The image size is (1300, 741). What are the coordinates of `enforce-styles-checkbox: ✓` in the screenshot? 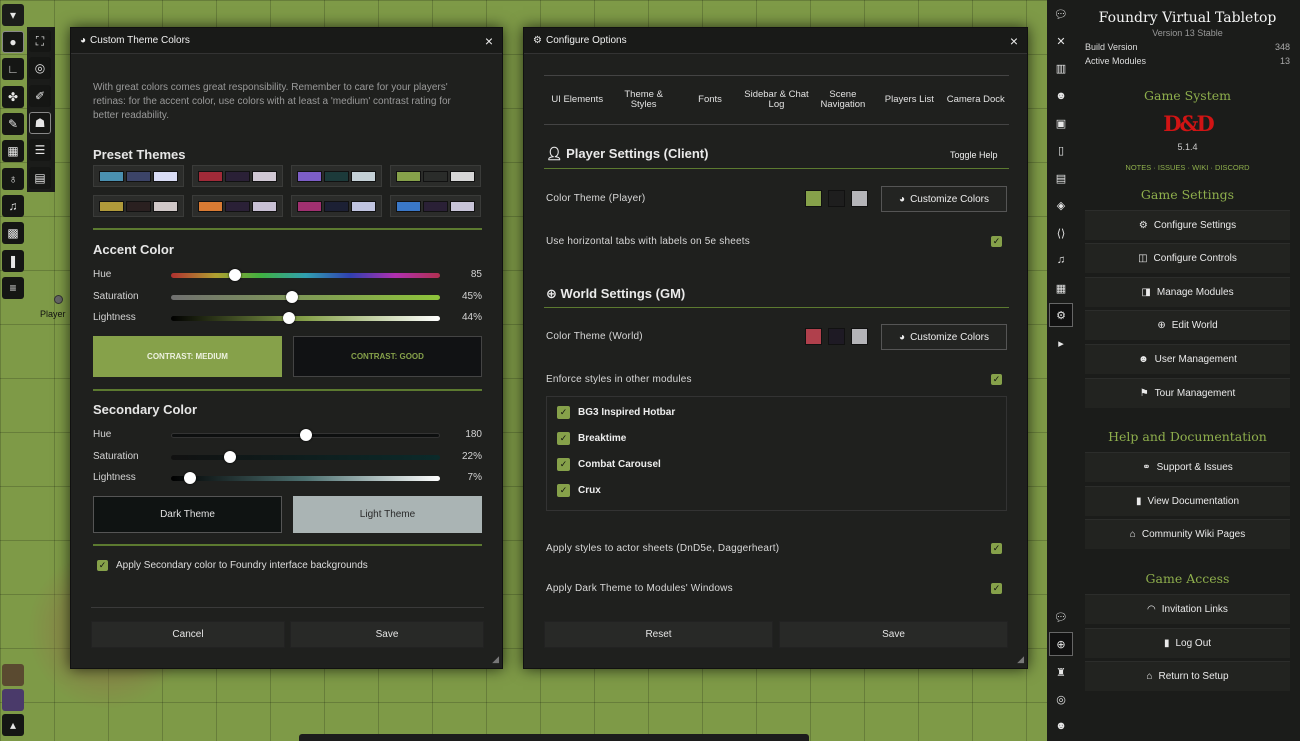 It's located at (996, 379).